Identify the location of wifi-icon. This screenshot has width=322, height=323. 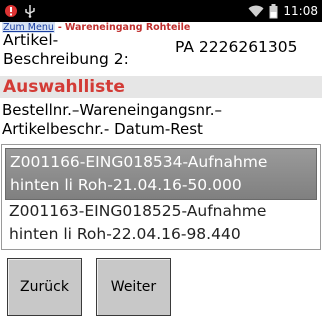
(256, 11).